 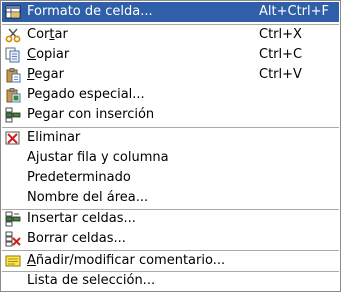 What do you see at coordinates (280, 74) in the screenshot?
I see `menu-item-shortcut: Ctrl+V` at bounding box center [280, 74].